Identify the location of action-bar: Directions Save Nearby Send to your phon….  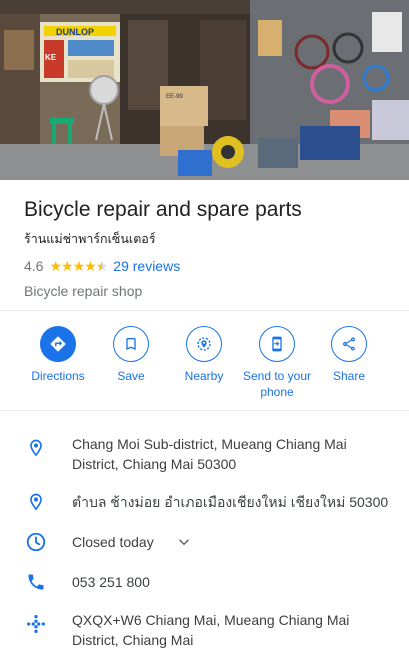
(204, 360).